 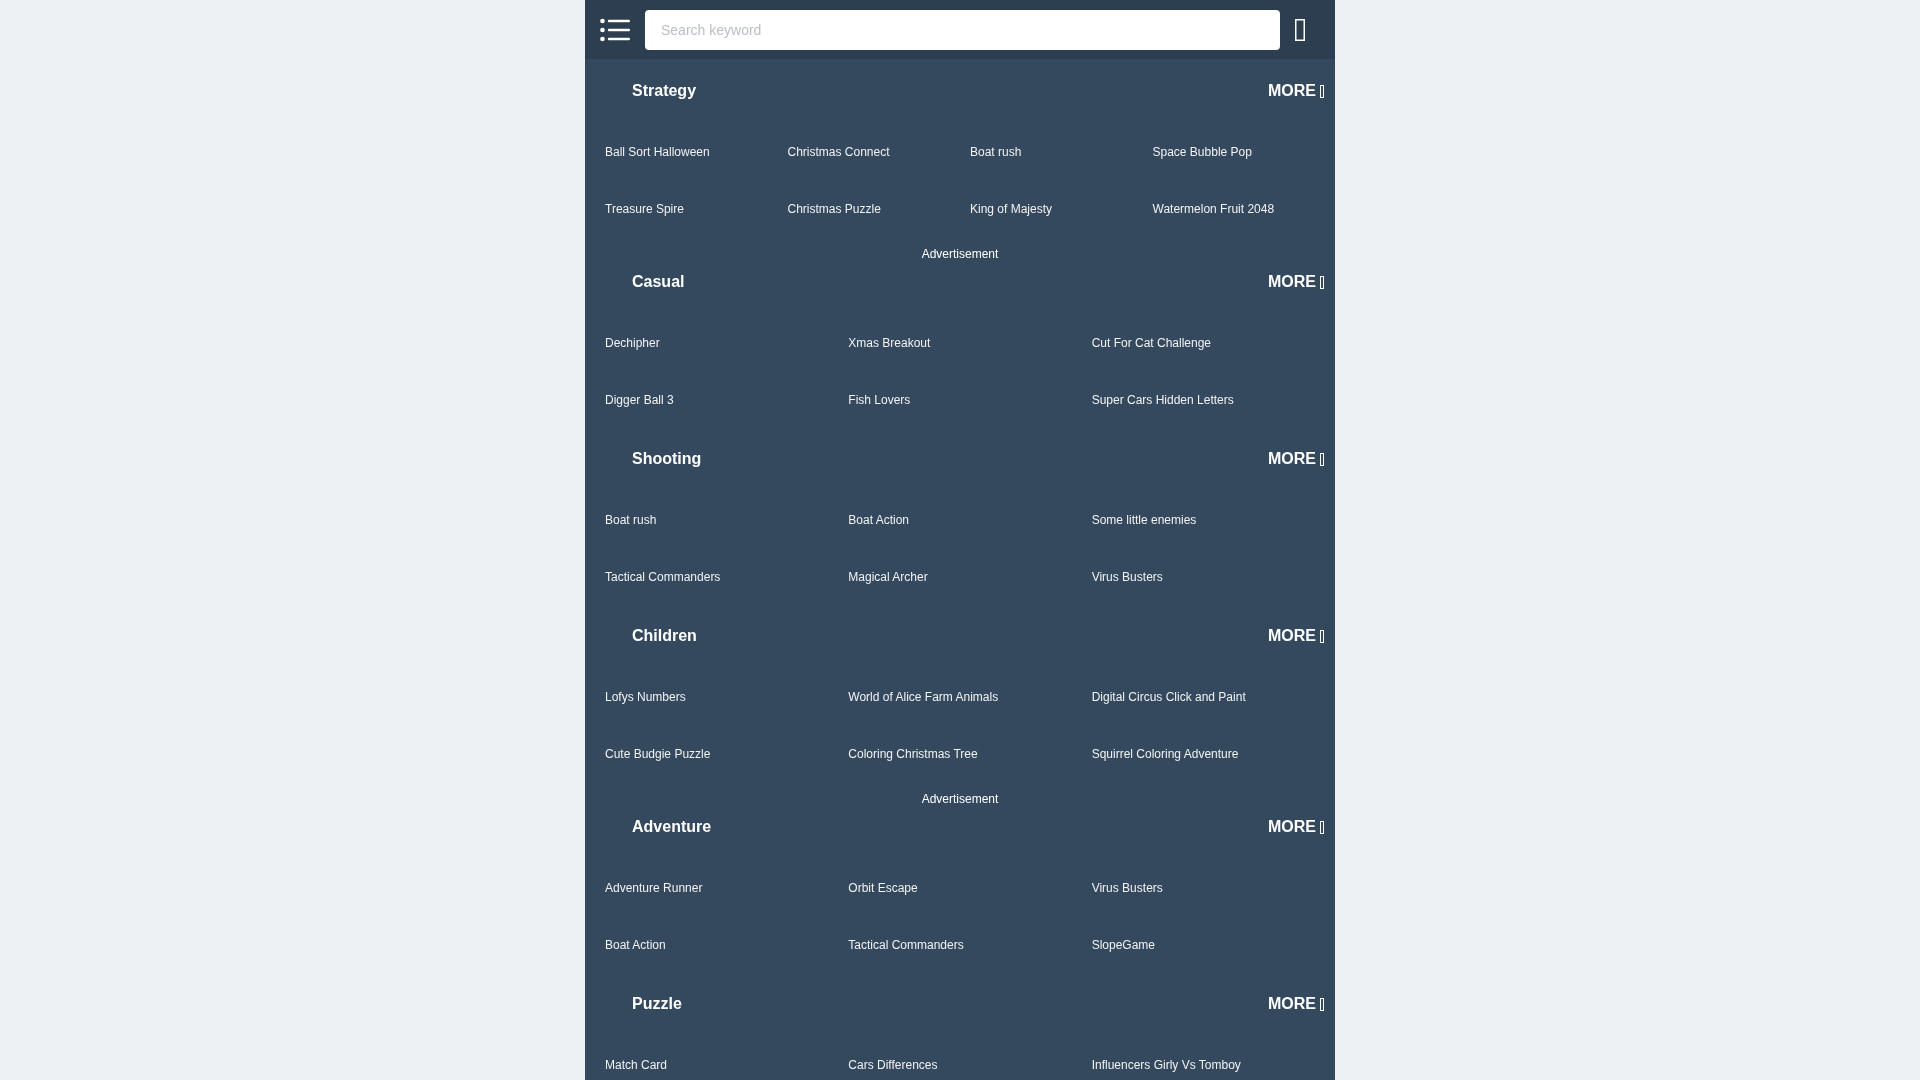 What do you see at coordinates (658, 282) in the screenshot?
I see `section-title: Casual` at bounding box center [658, 282].